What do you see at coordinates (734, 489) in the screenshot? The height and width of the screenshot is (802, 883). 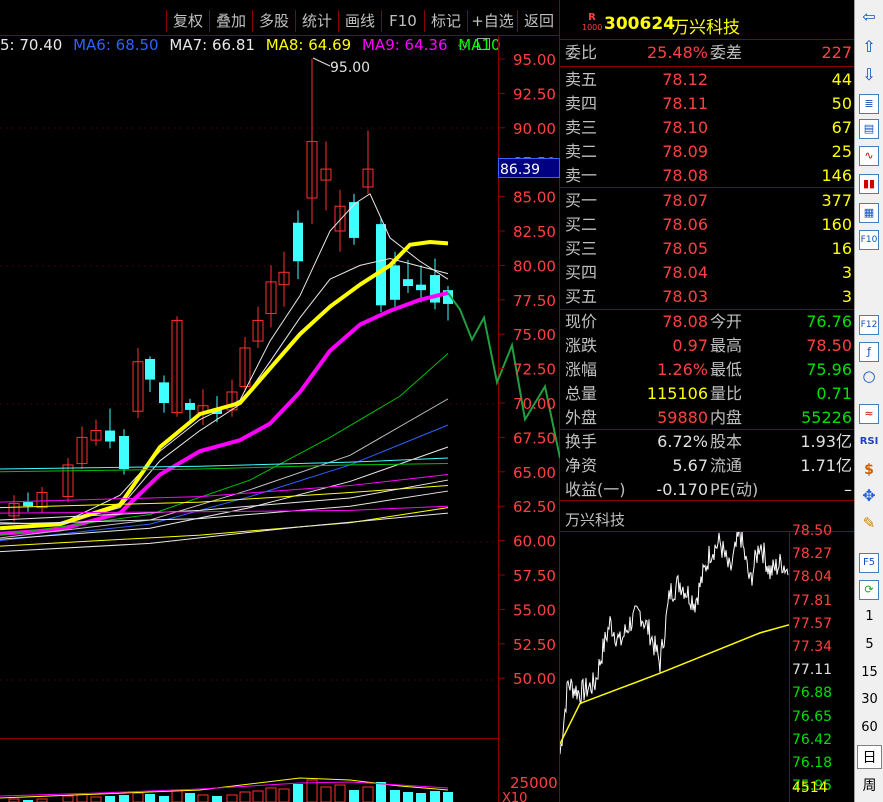 I see `fundamental-label: PE(动)` at bounding box center [734, 489].